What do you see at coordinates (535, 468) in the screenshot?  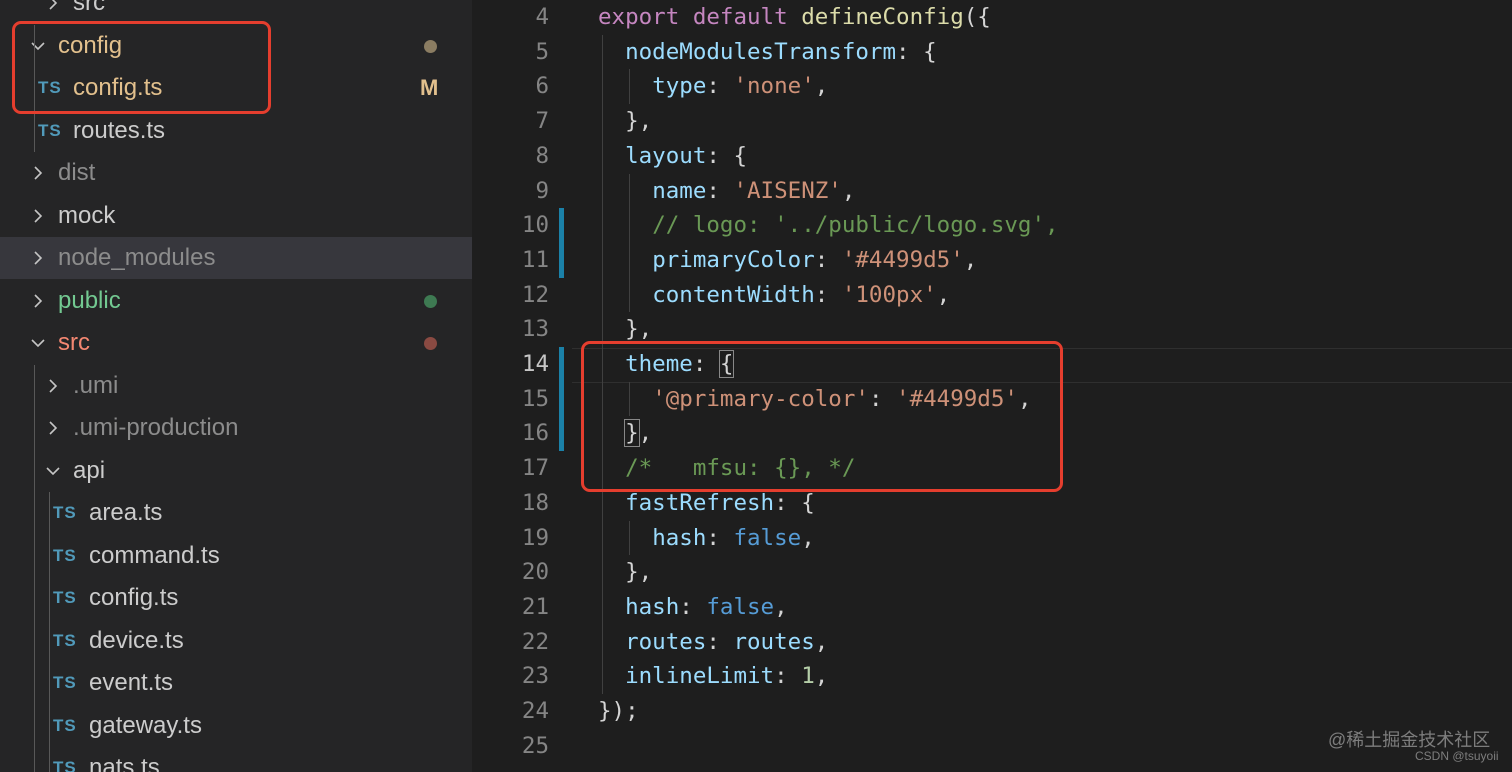 I see `line-number: 17` at bounding box center [535, 468].